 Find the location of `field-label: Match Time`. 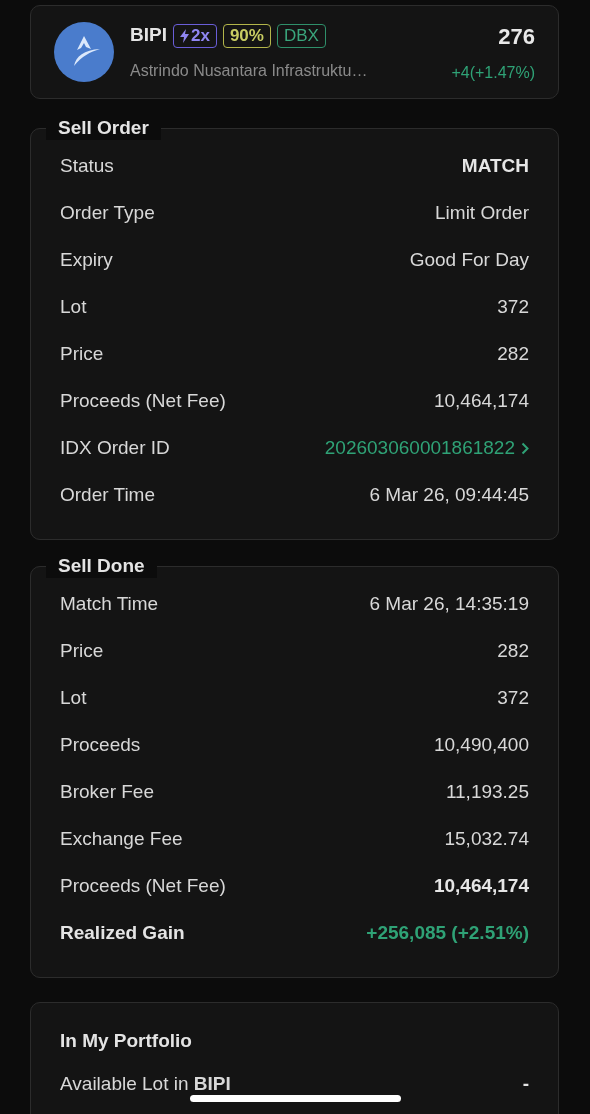

field-label: Match Time is located at coordinates (109, 604).